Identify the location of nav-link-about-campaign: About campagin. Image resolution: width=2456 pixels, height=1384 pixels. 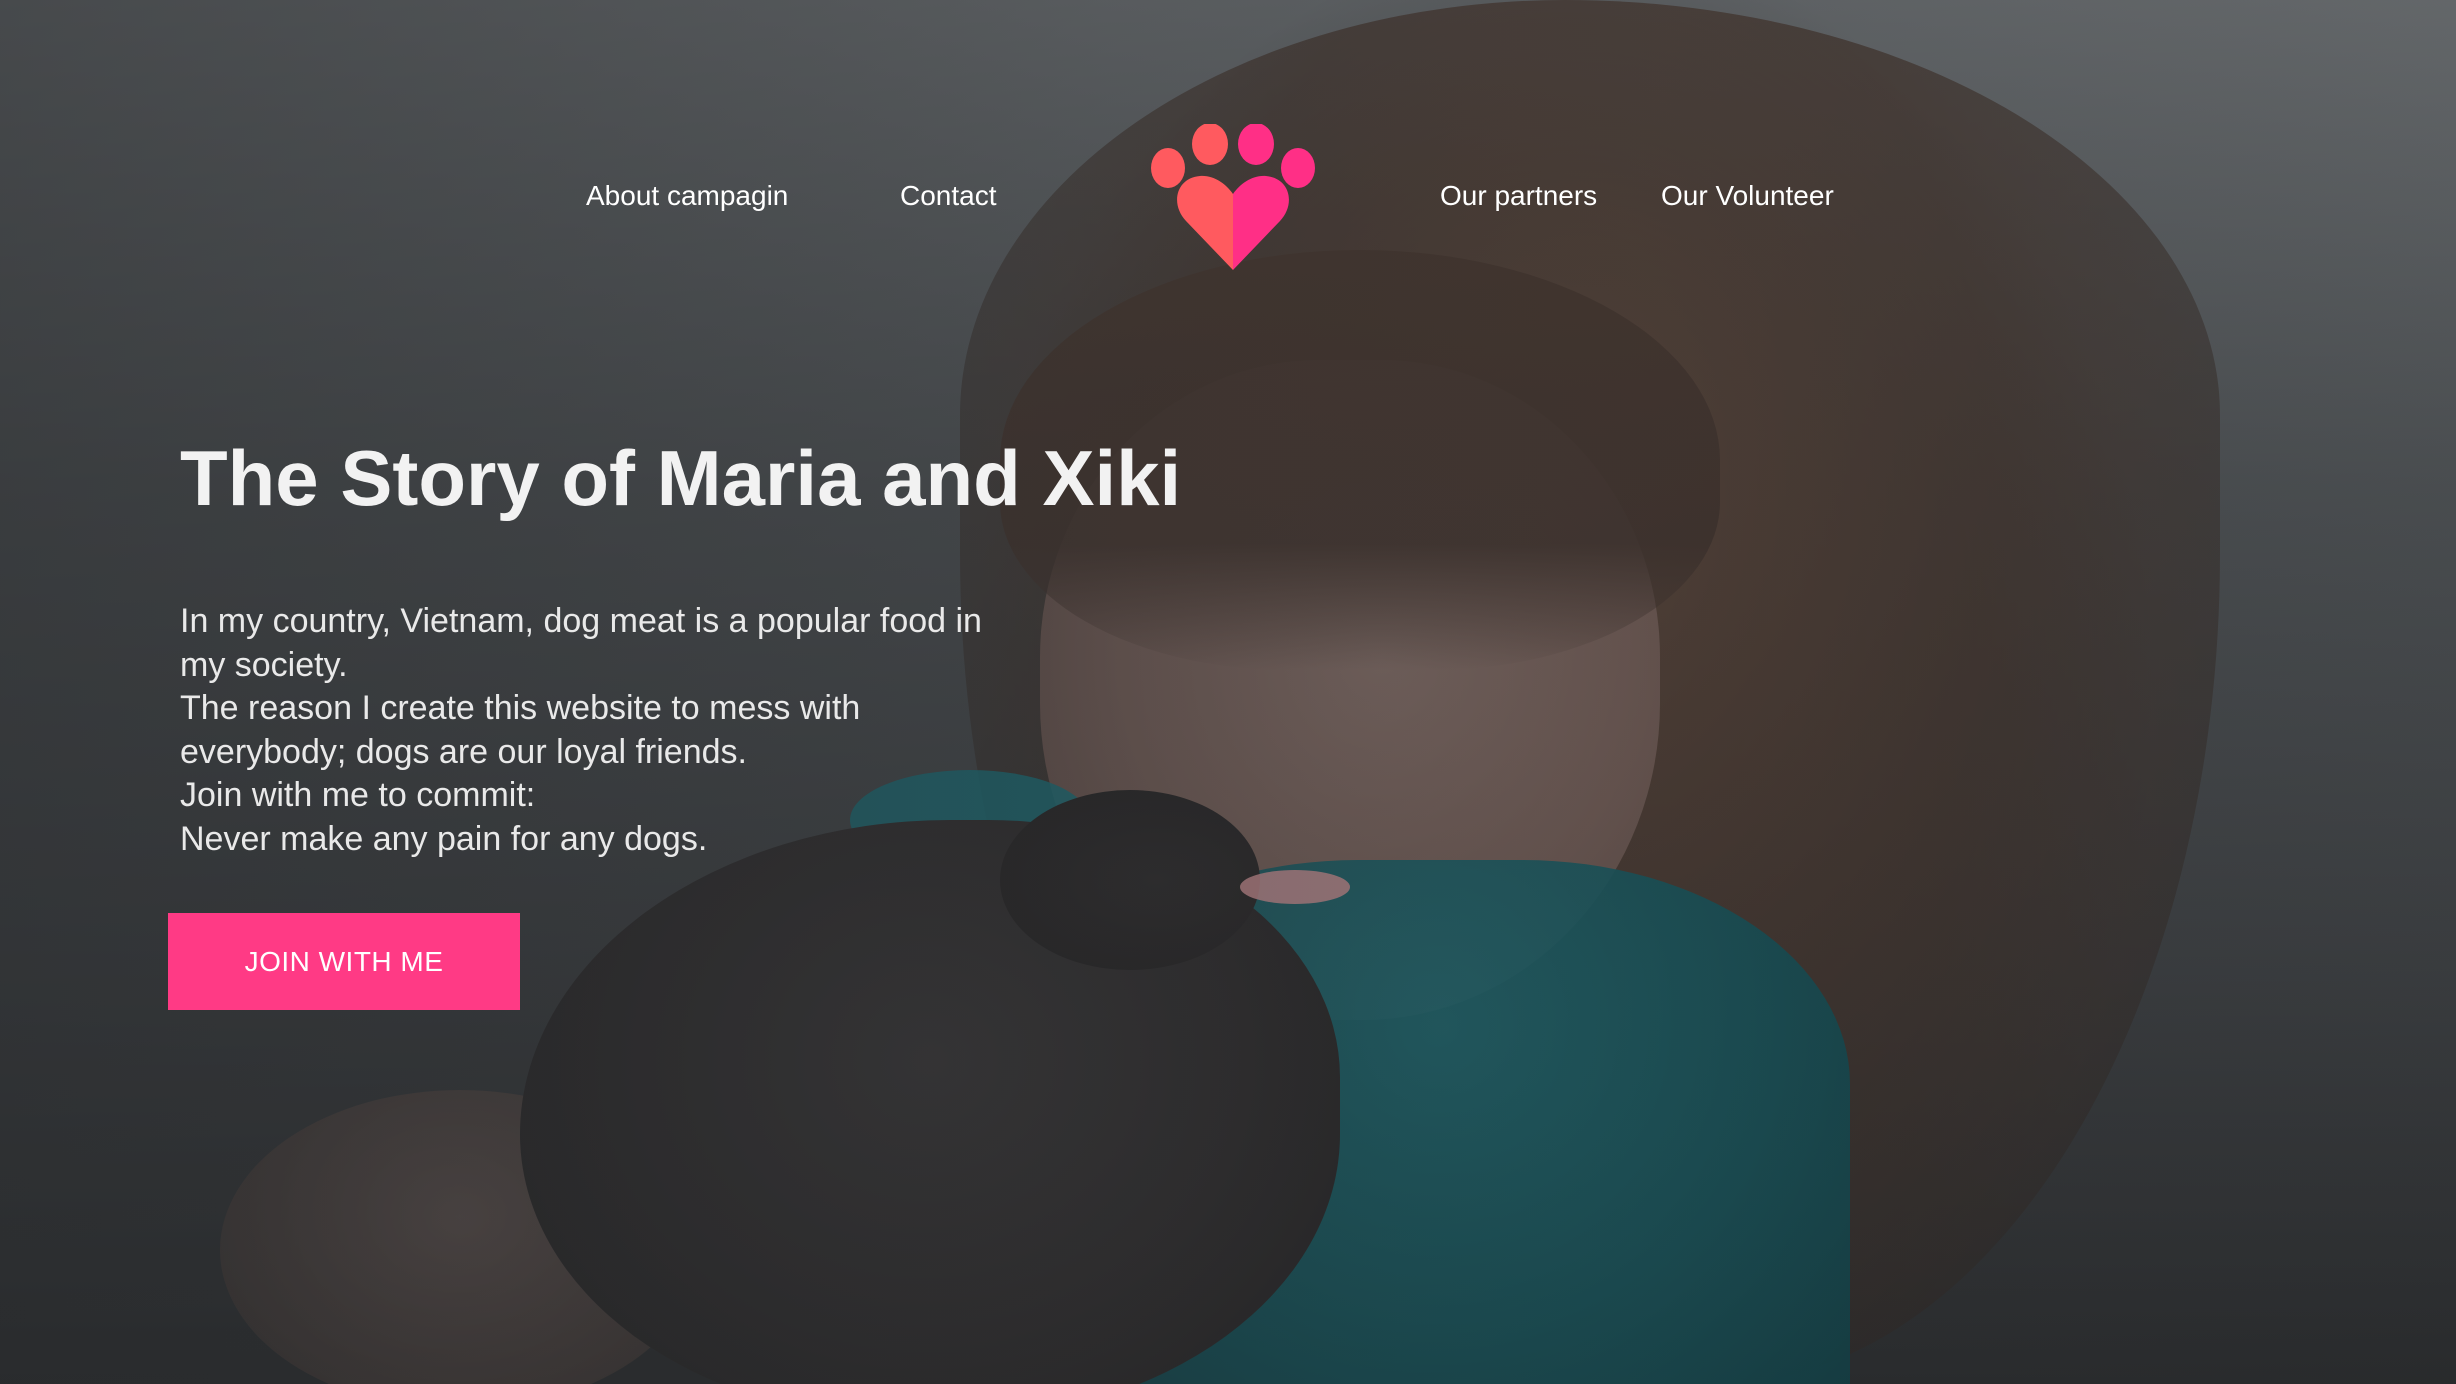
(687, 196).